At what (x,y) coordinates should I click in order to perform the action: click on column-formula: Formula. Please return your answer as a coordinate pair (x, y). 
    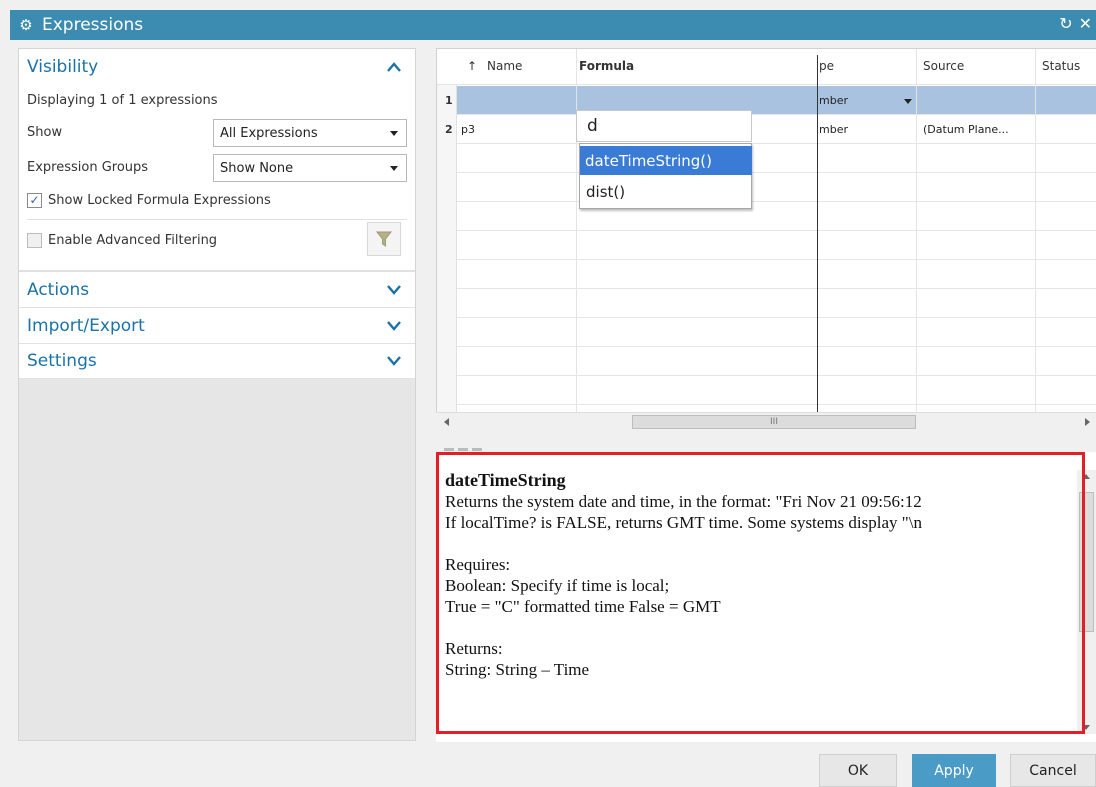
    Looking at the image, I should click on (606, 66).